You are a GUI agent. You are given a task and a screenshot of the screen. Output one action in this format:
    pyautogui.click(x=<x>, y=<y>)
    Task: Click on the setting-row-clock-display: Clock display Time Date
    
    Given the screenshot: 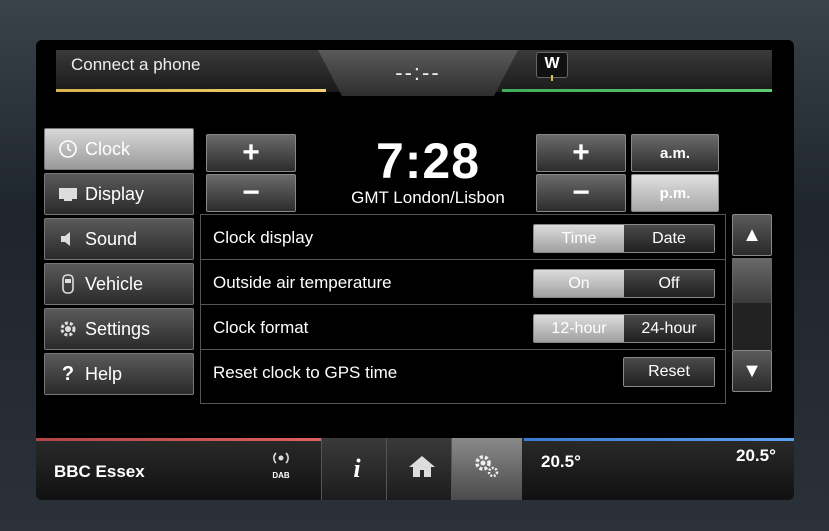 What is the action you would take?
    pyautogui.click(x=463, y=237)
    